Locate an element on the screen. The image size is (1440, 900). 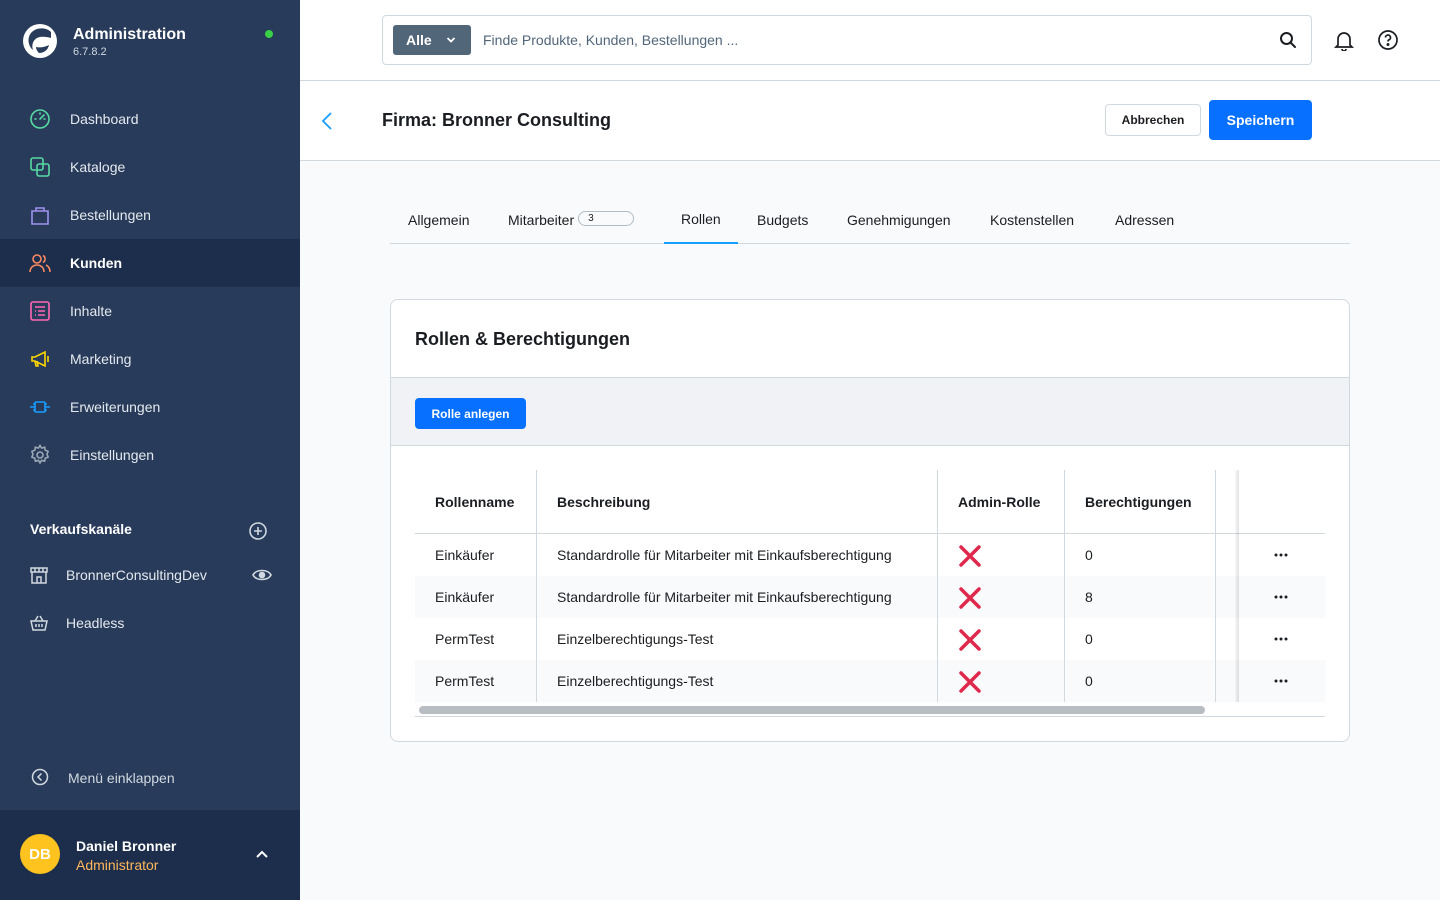
nav-item-kunden: Kunden is located at coordinates (150, 263).